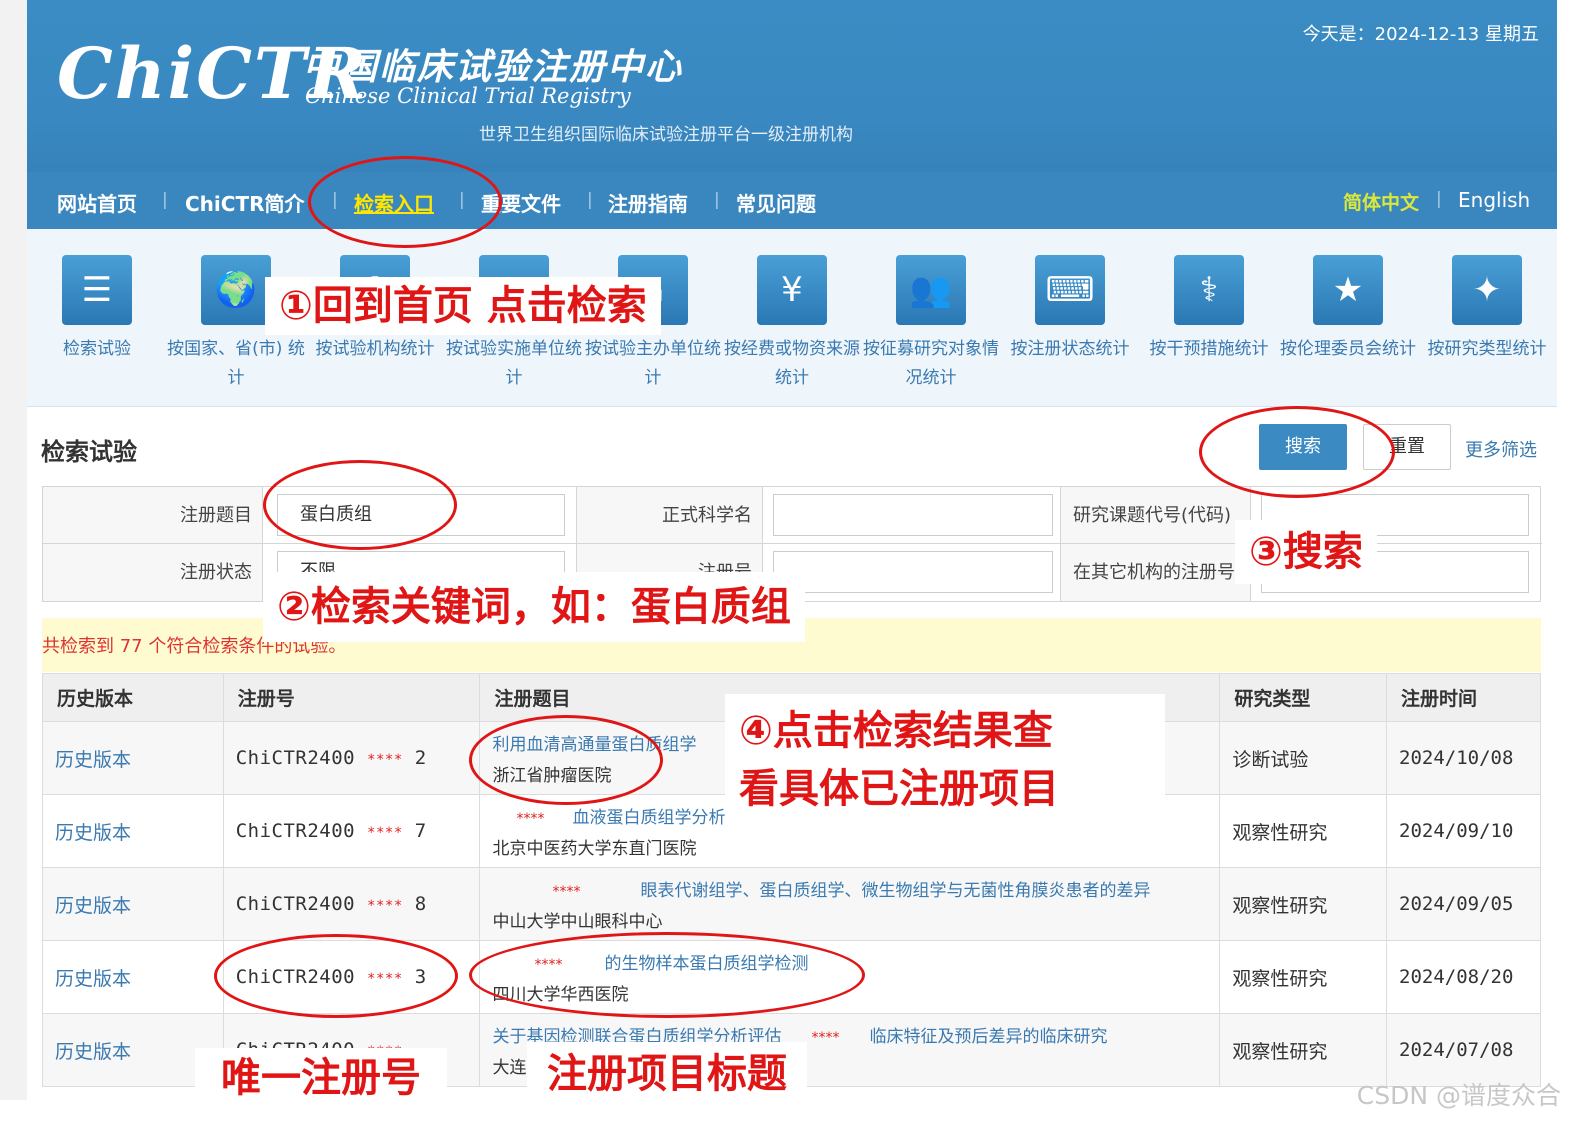  I want to click on stat-label: 检索试验, so click(97, 349).